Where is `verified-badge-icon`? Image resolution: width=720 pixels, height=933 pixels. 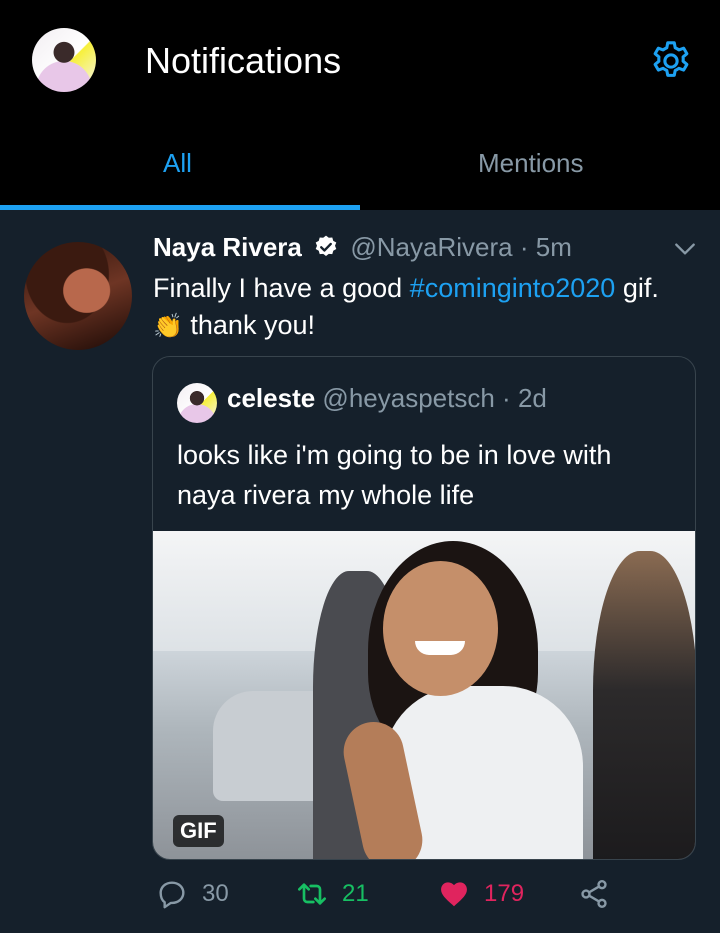 verified-badge-icon is located at coordinates (326, 245).